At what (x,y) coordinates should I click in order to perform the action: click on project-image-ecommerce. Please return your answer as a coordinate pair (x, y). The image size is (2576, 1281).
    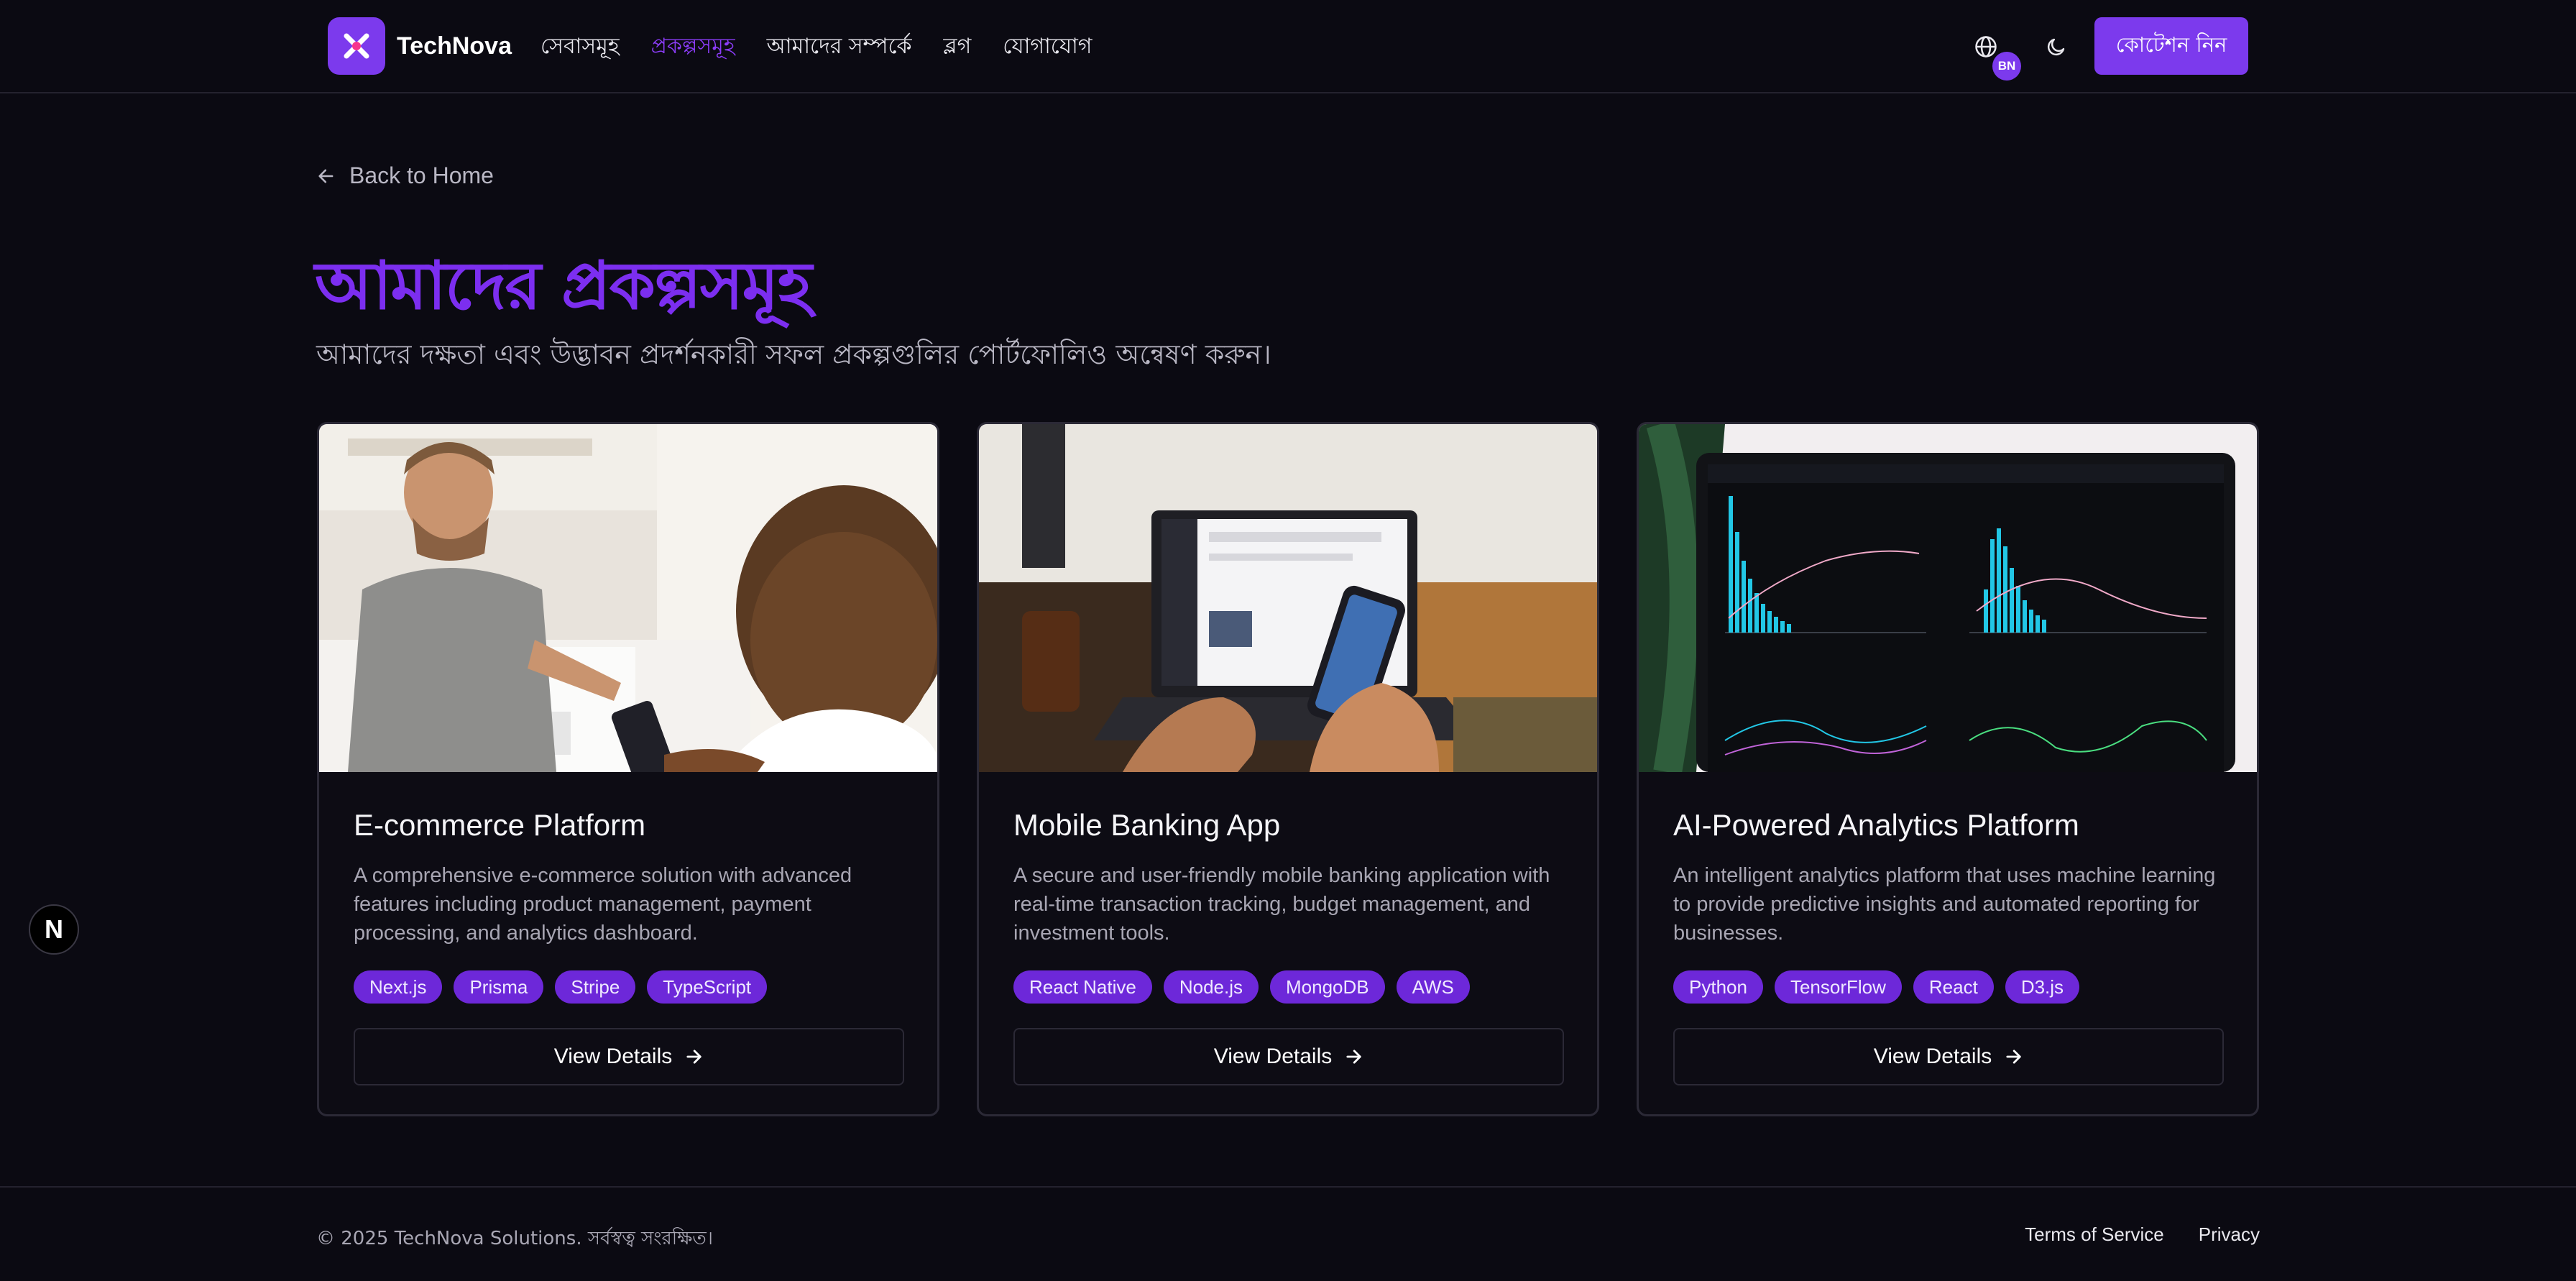
    Looking at the image, I should click on (628, 598).